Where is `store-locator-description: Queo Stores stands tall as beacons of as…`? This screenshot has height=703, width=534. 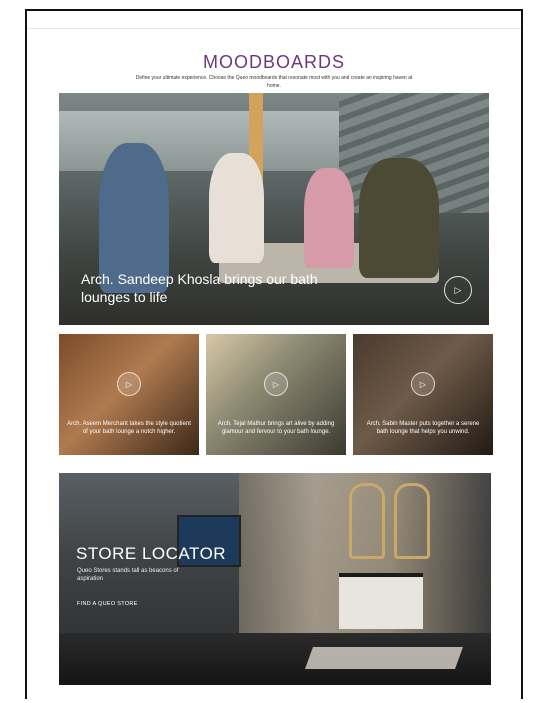
store-locator-description: Queo Stores stands tall as beacons of as… is located at coordinates (128, 575).